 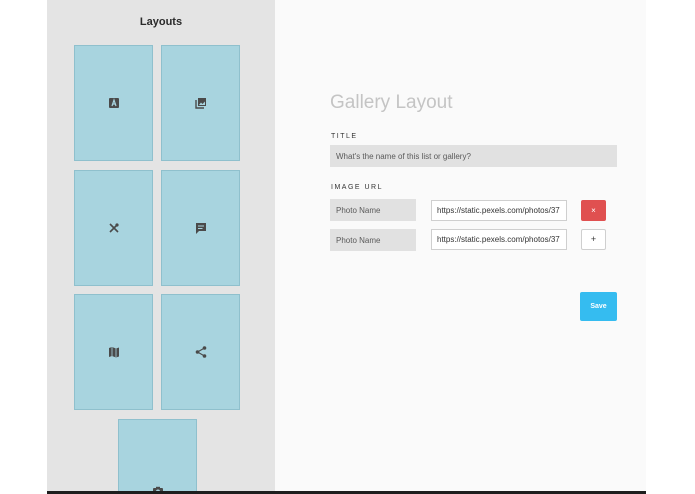 I want to click on photo-library-icon, so click(x=201, y=103).